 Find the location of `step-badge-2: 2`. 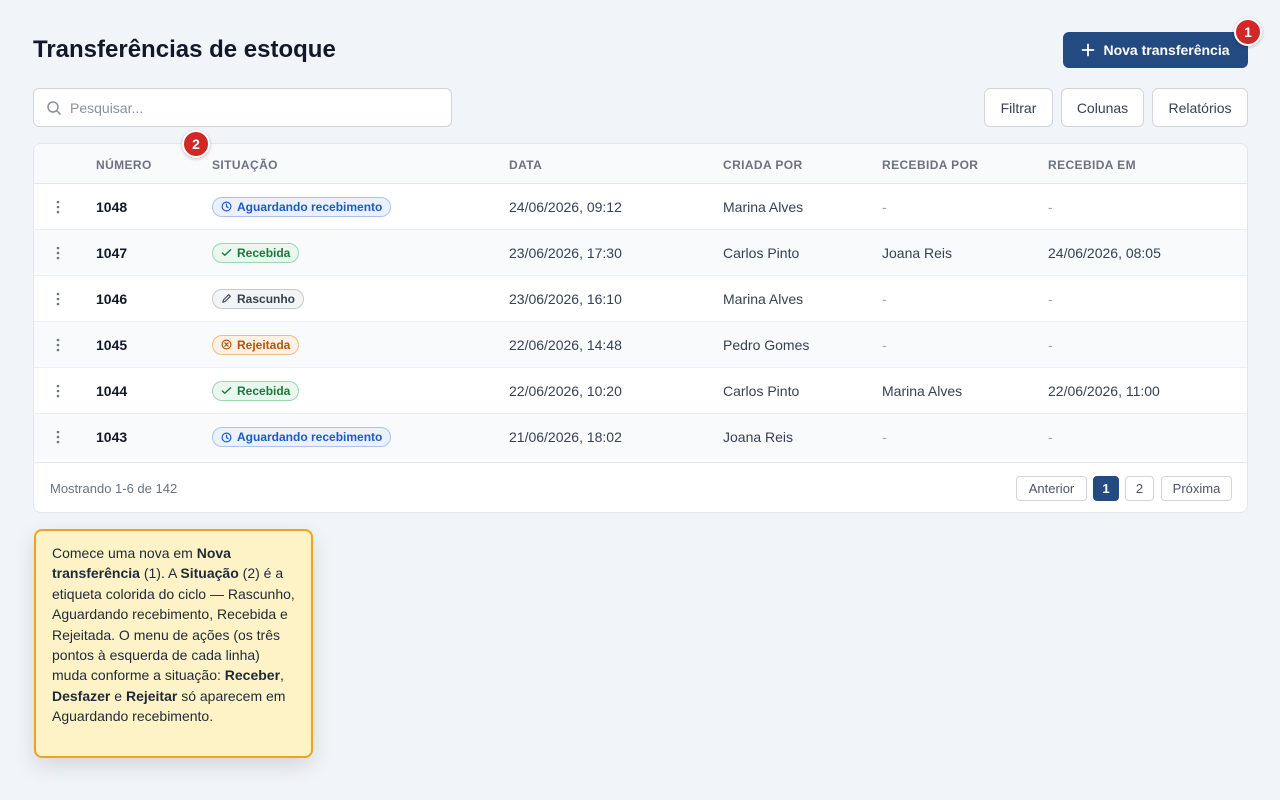

step-badge-2: 2 is located at coordinates (196, 144).